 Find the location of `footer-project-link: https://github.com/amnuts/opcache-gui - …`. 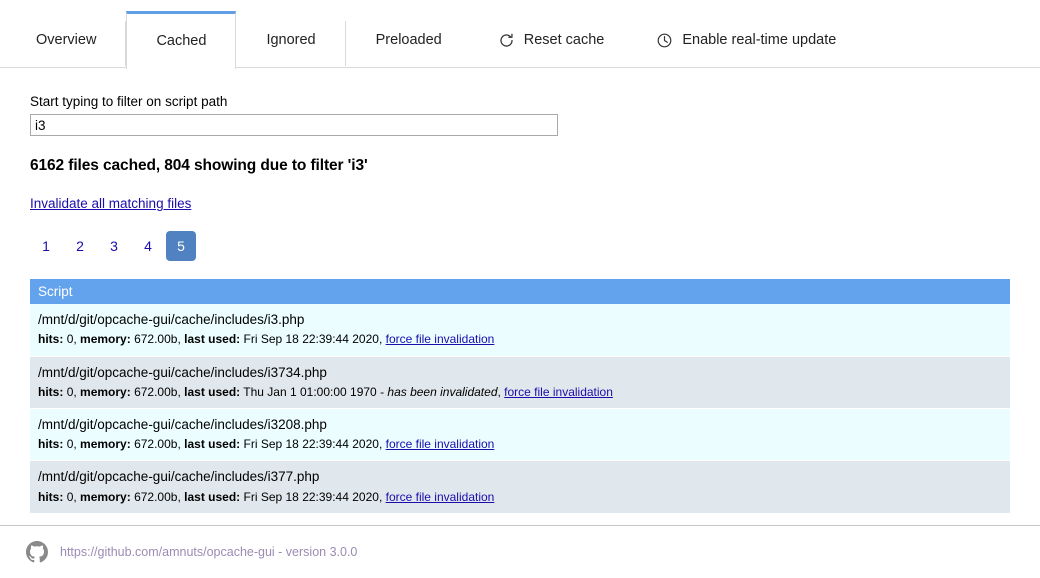

footer-project-link: https://github.com/amnuts/opcache-gui - … is located at coordinates (208, 552).